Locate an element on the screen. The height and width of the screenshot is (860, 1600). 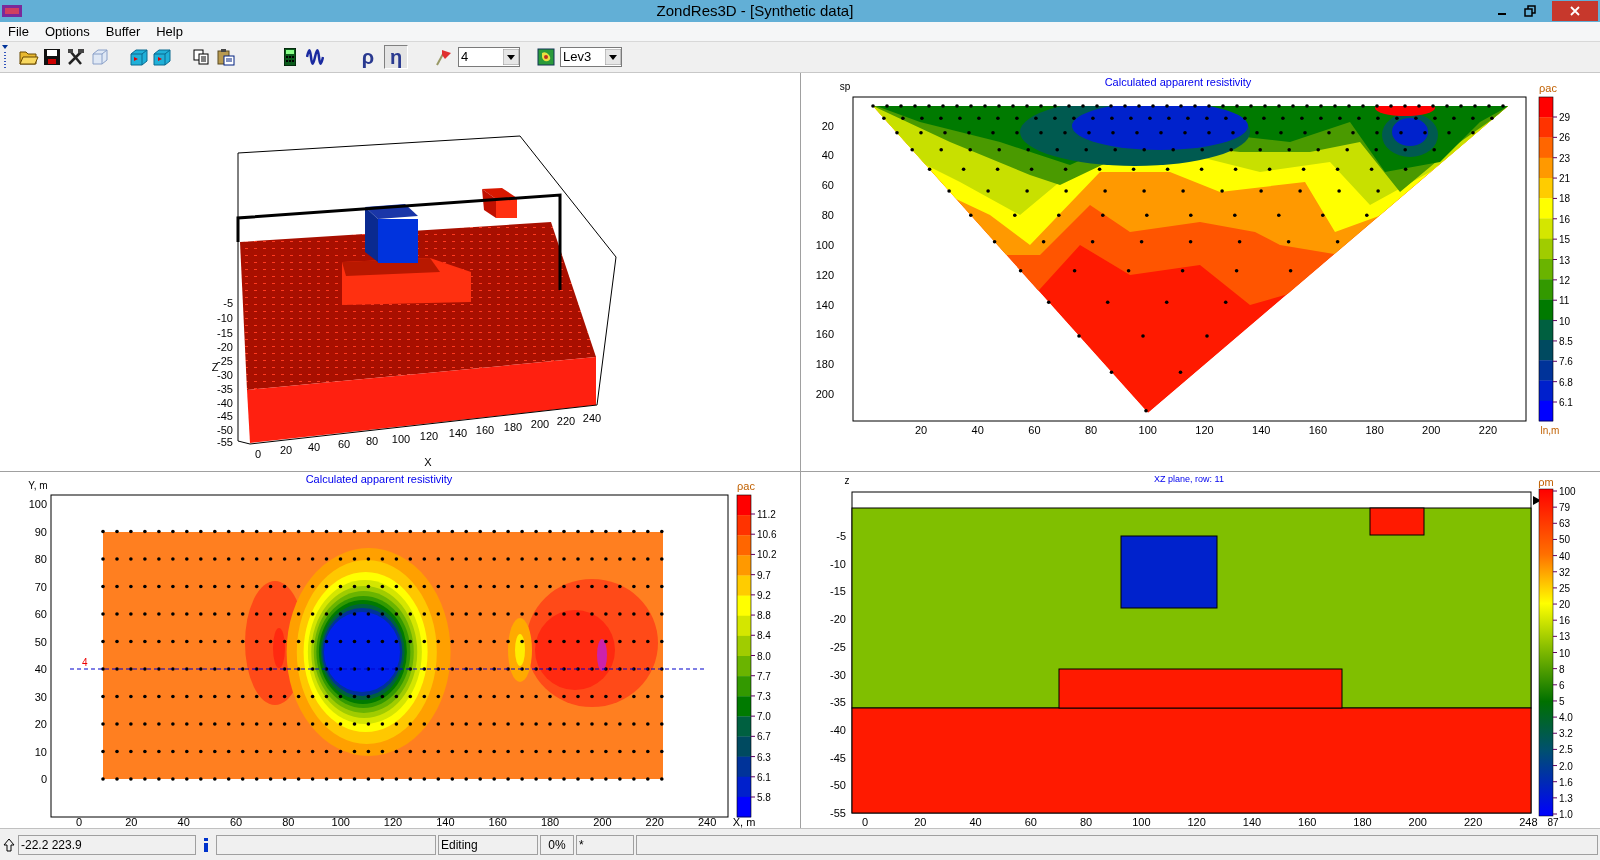
scale-label: 20 is located at coordinates (1565, 605).